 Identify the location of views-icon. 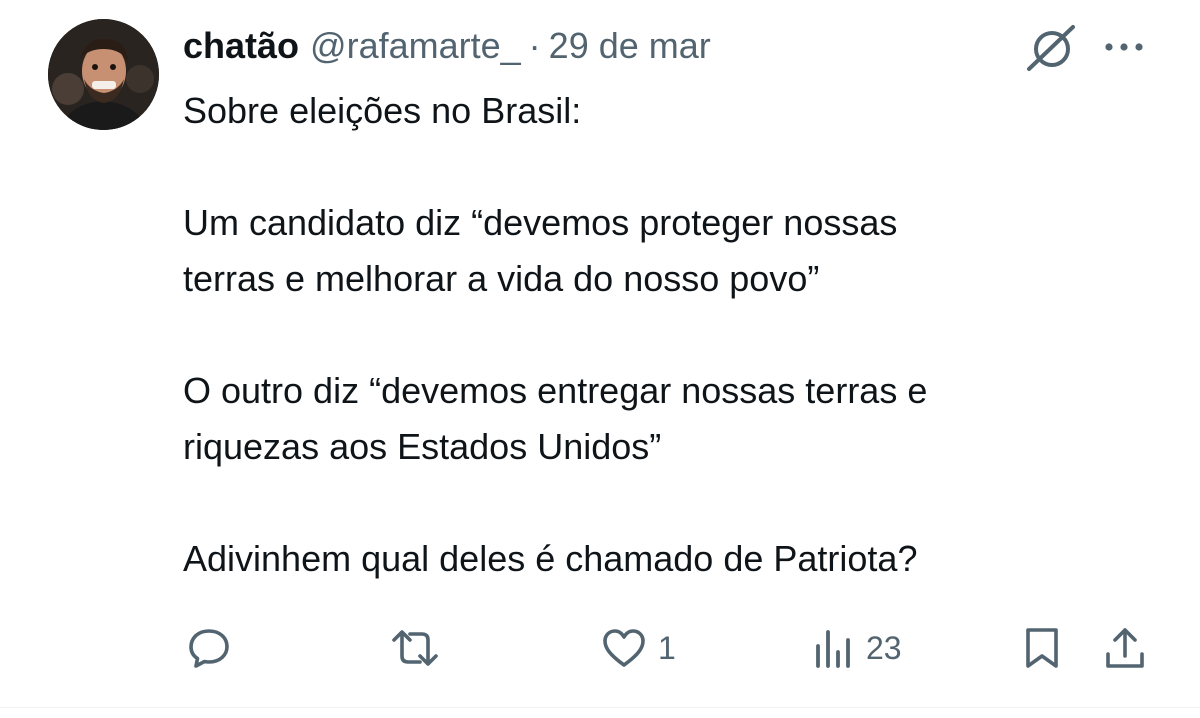
(833, 649).